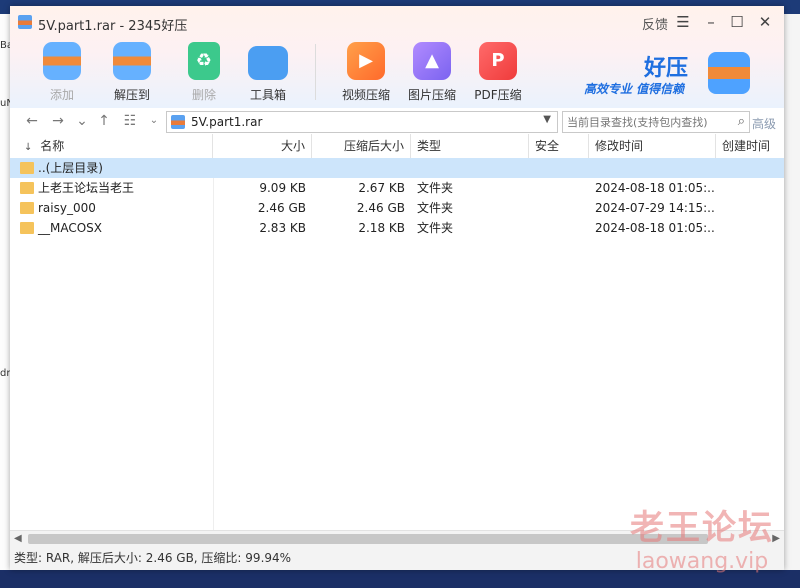 This screenshot has height=588, width=800. Describe the element at coordinates (61, 95) in the screenshot. I see `add-label: 添加` at that location.